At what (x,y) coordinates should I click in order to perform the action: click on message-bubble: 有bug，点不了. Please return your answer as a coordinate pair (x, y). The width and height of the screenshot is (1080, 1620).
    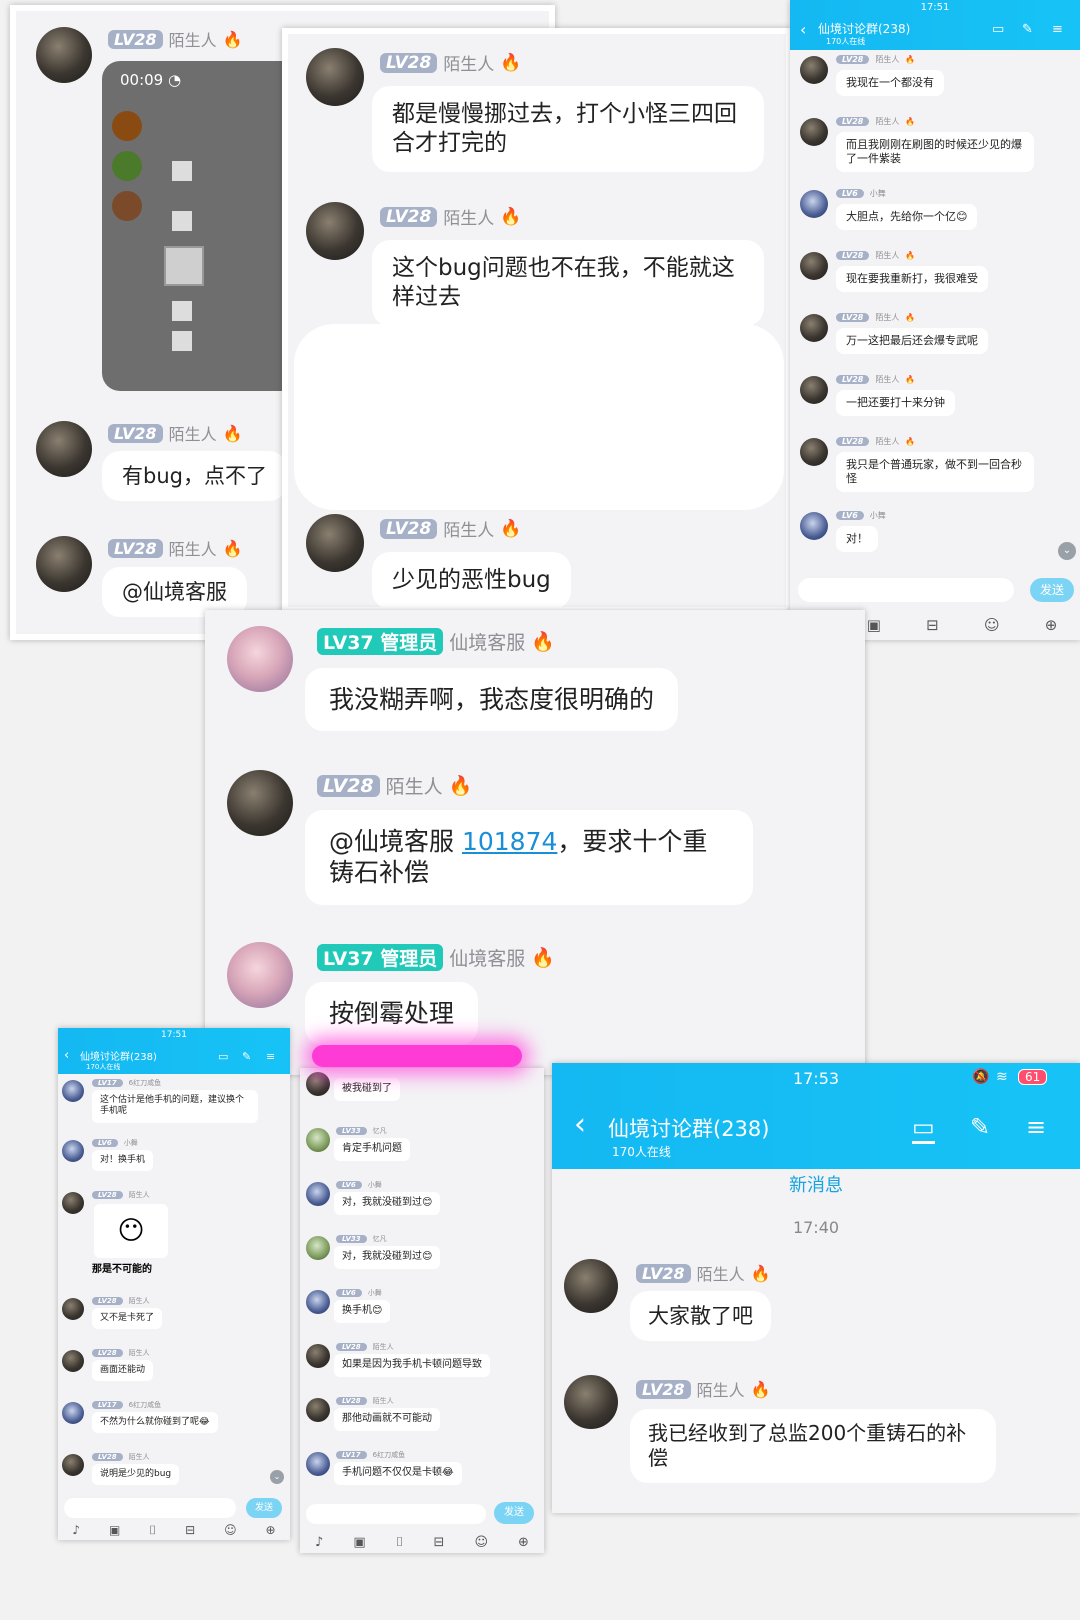
    Looking at the image, I should click on (194, 476).